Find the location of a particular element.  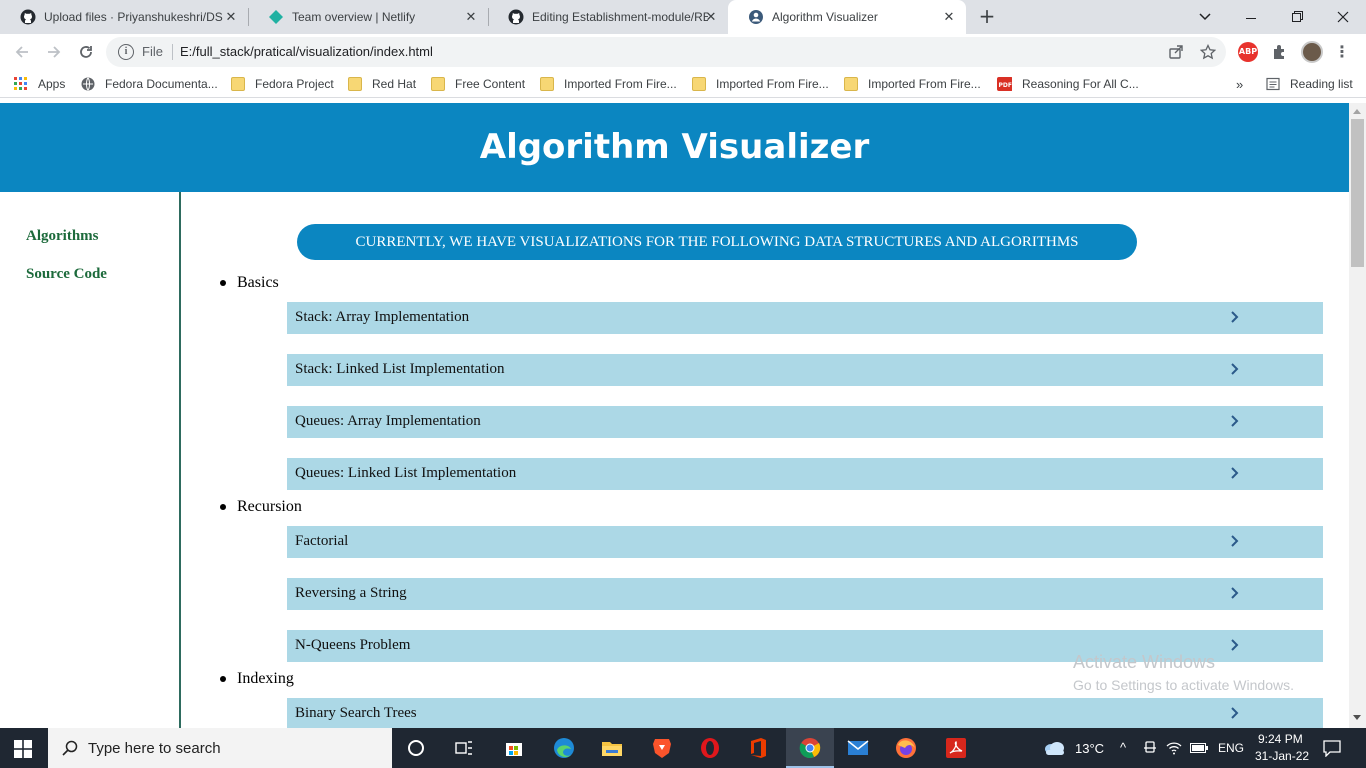

algorithm-item-queues-linked-list: Queues: Linked List Implementation is located at coordinates (805, 474).